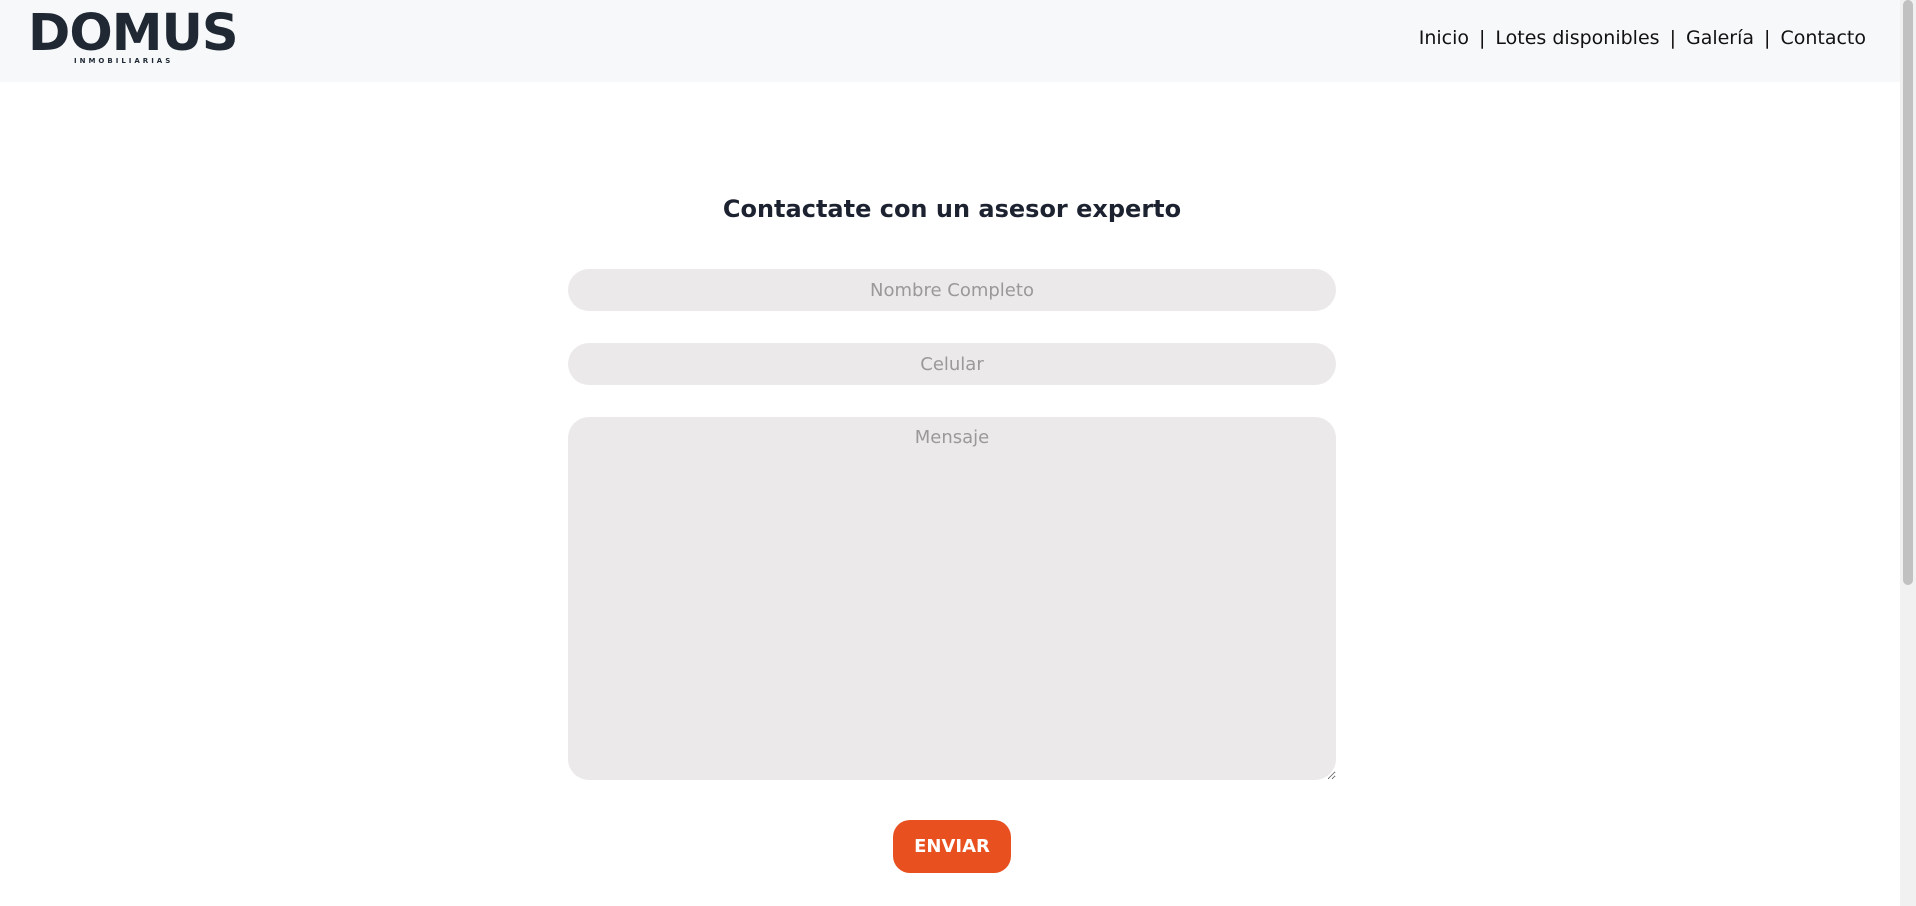 This screenshot has width=1916, height=906. Describe the element at coordinates (952, 846) in the screenshot. I see `submit-button: ENVIAR` at that location.